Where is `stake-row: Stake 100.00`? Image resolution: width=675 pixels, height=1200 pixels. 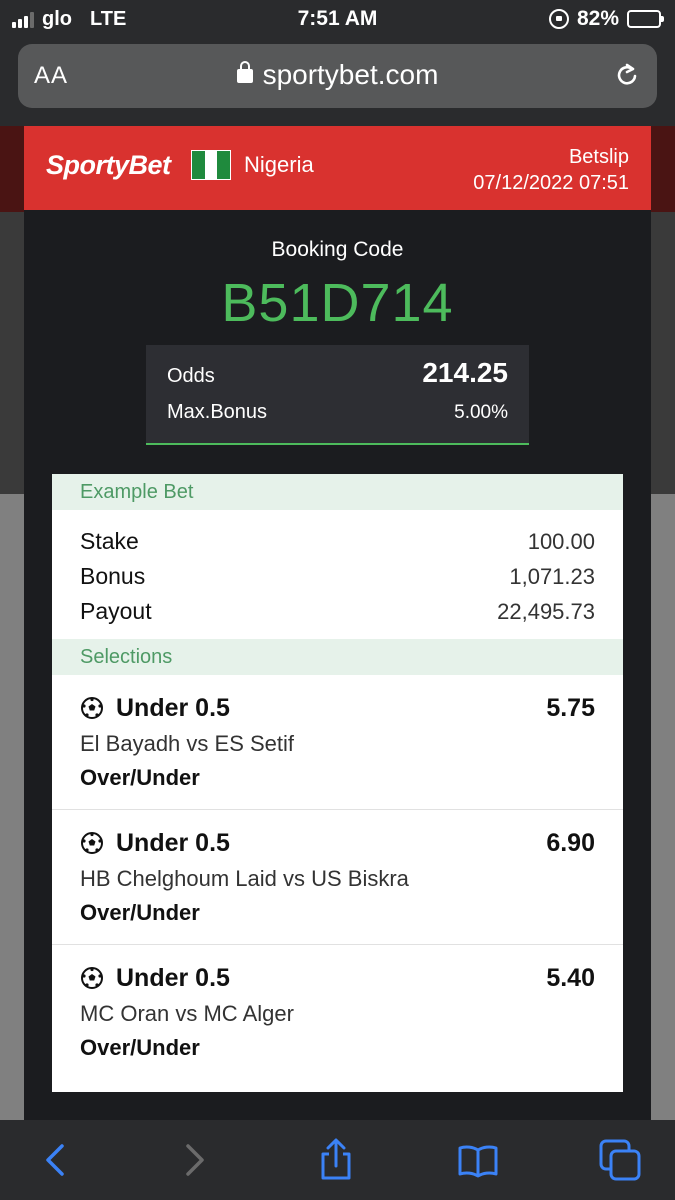
stake-row: Stake 100.00 is located at coordinates (337, 541).